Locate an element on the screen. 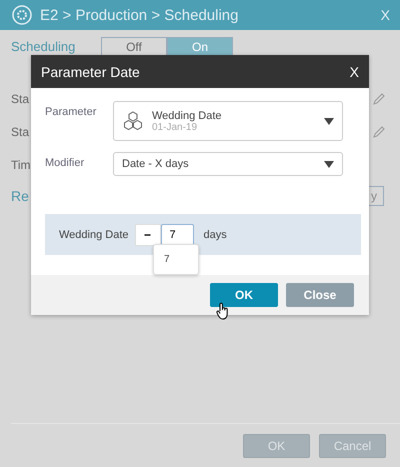 The width and height of the screenshot is (400, 467). field-label: Tim is located at coordinates (21, 165).